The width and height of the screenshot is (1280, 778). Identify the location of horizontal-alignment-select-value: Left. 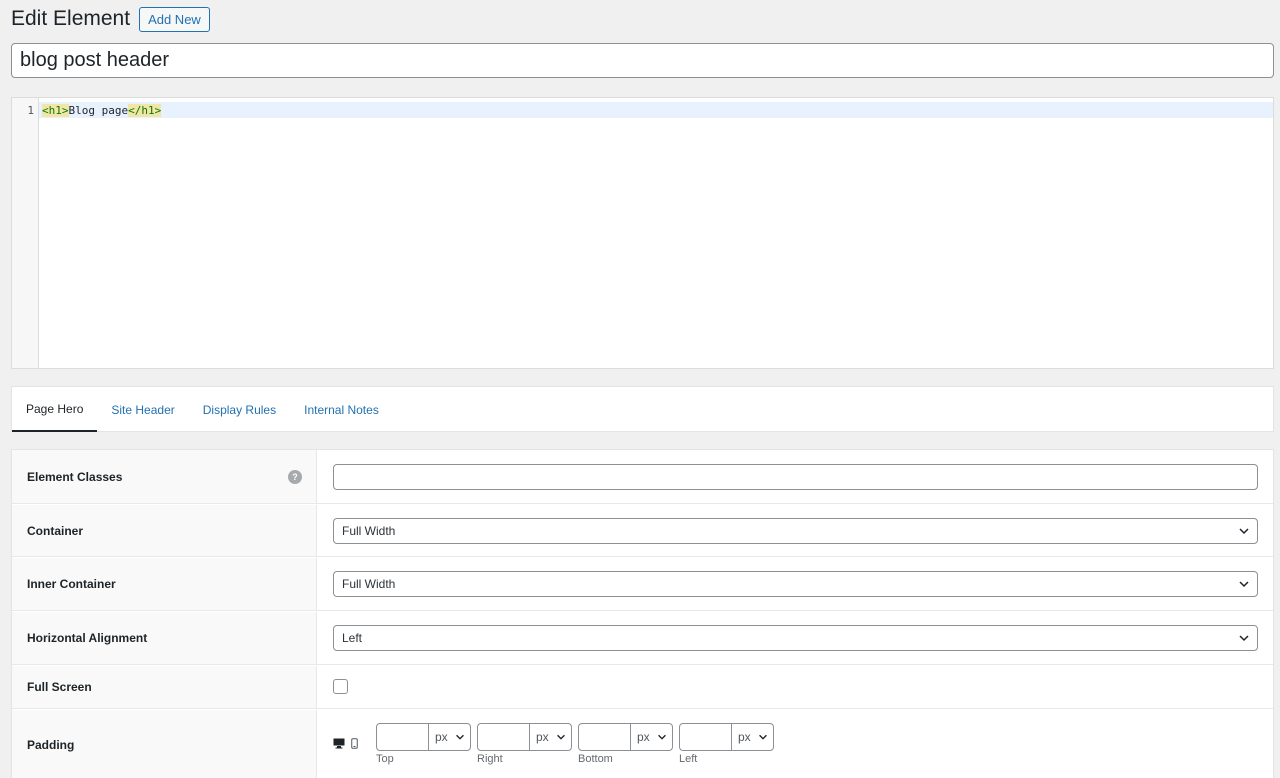
(352, 638).